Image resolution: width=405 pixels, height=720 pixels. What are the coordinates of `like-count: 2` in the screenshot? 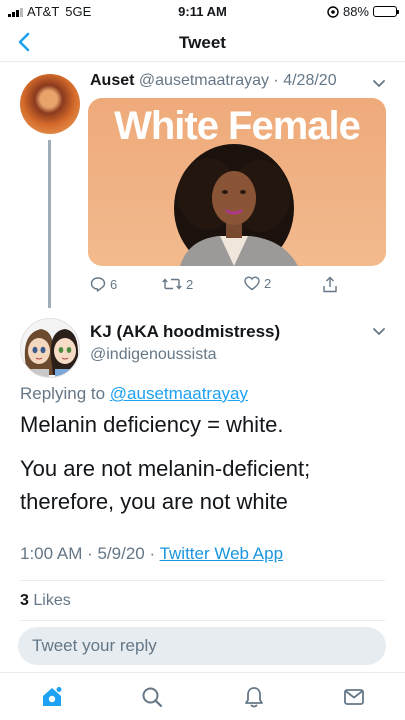 It's located at (268, 283).